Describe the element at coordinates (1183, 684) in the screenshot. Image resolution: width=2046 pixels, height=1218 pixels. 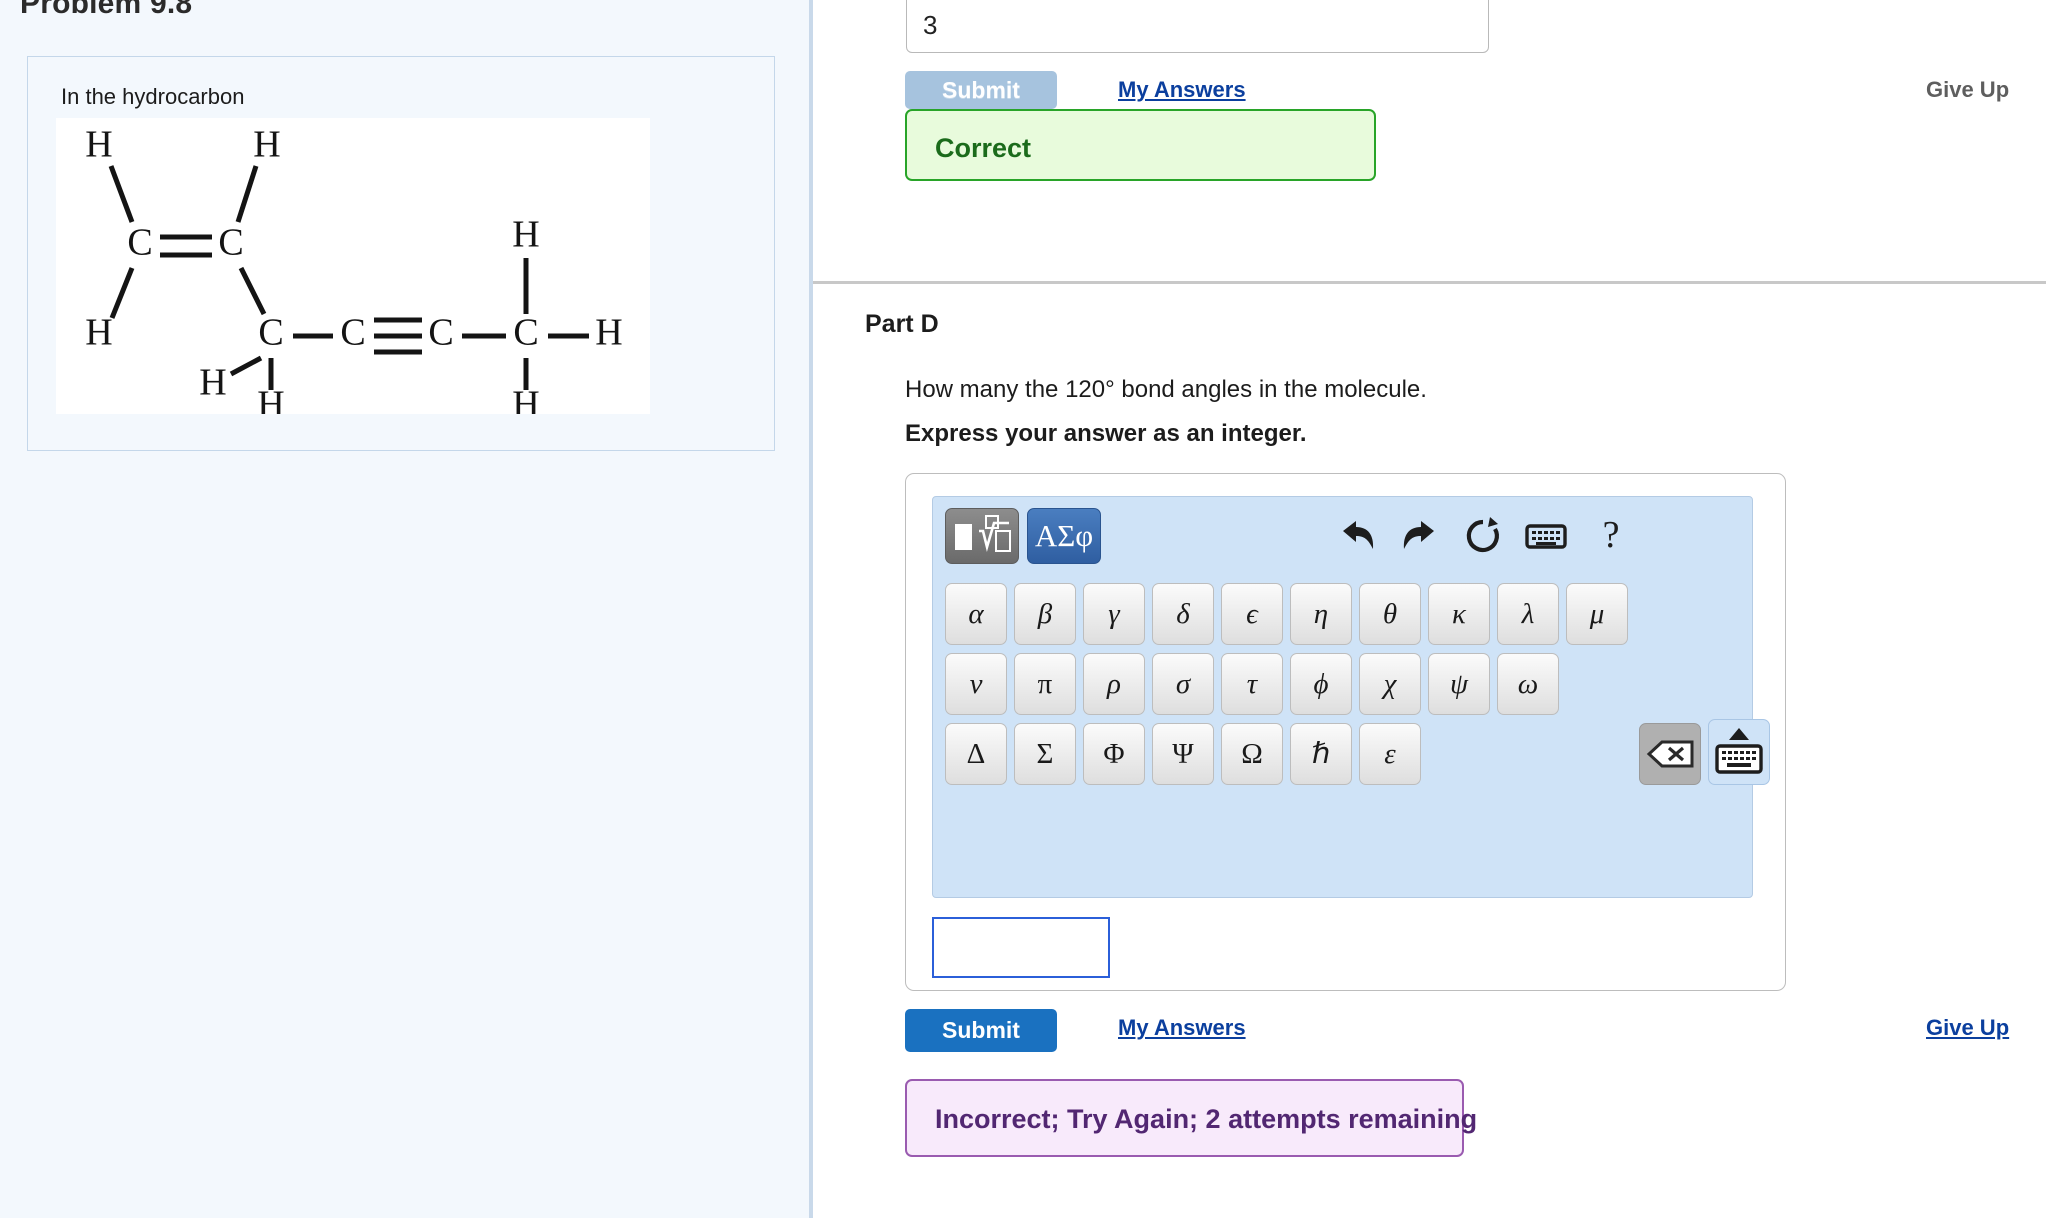
I see `greek-key-σ: σ` at that location.